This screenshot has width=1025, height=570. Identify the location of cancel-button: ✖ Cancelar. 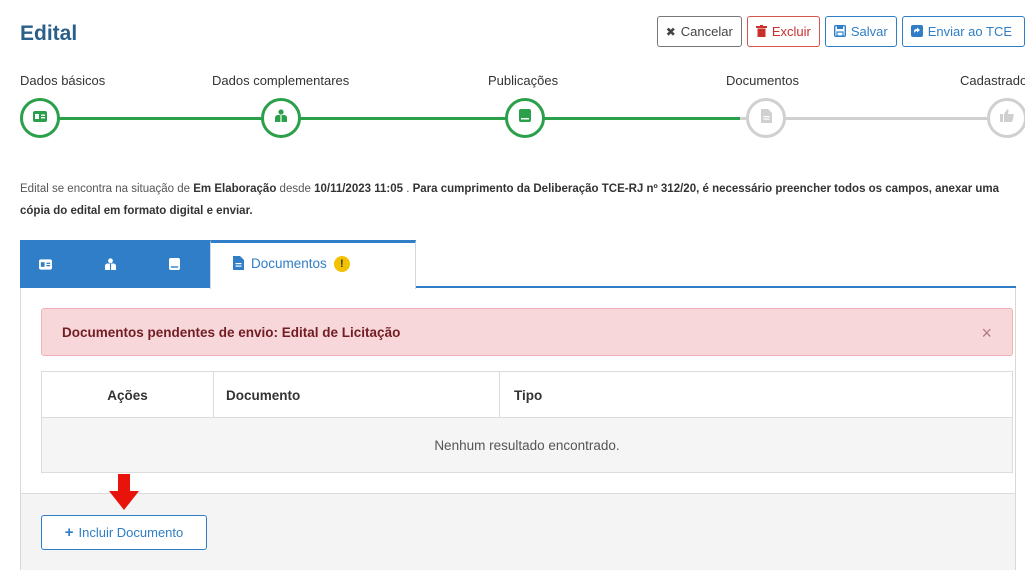
(699, 31).